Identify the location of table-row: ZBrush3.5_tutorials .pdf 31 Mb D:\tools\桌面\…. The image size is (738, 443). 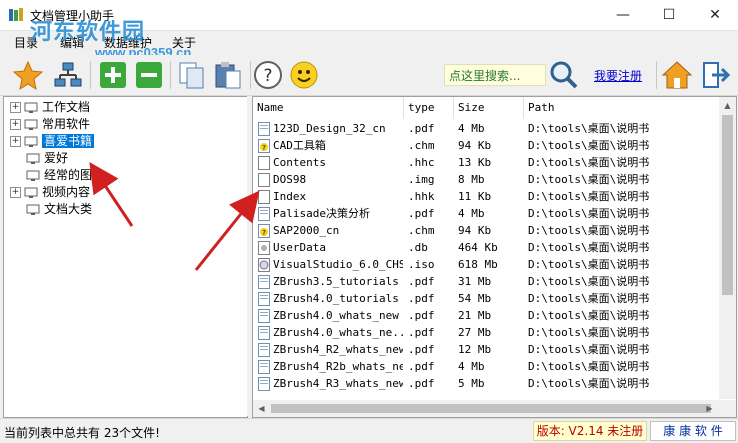
(486, 281).